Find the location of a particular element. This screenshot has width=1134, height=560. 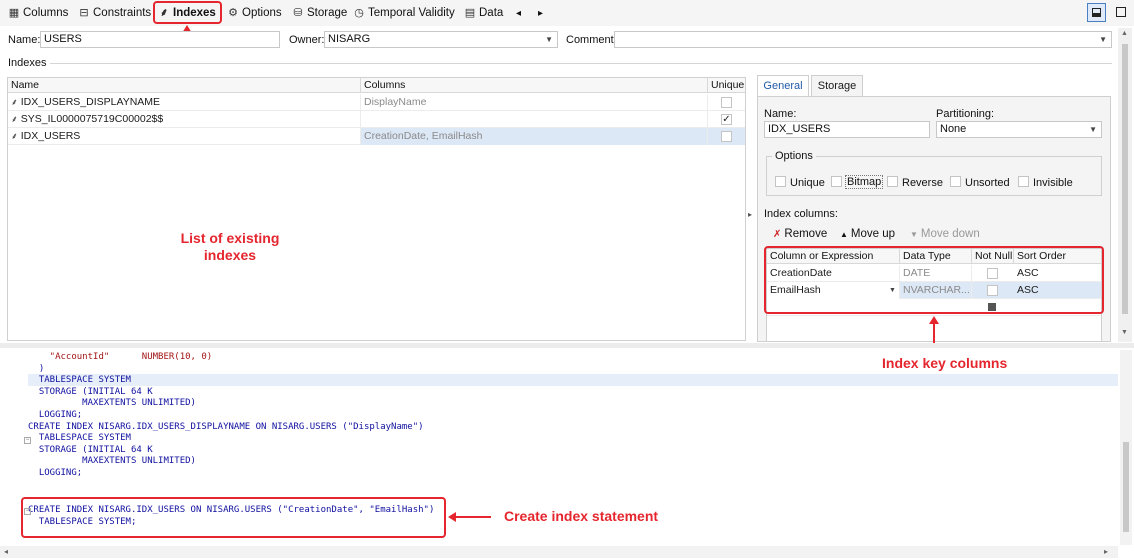

clock-icon: ◷ is located at coordinates (359, 13).